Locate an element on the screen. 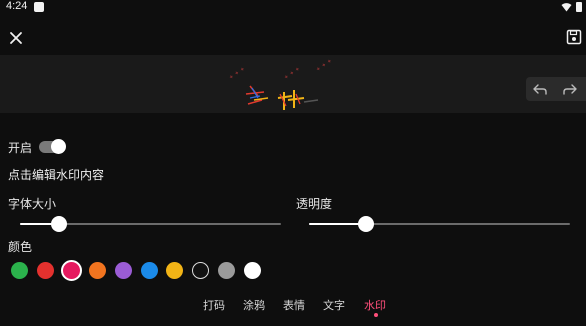  wifi-icon is located at coordinates (566, 7).